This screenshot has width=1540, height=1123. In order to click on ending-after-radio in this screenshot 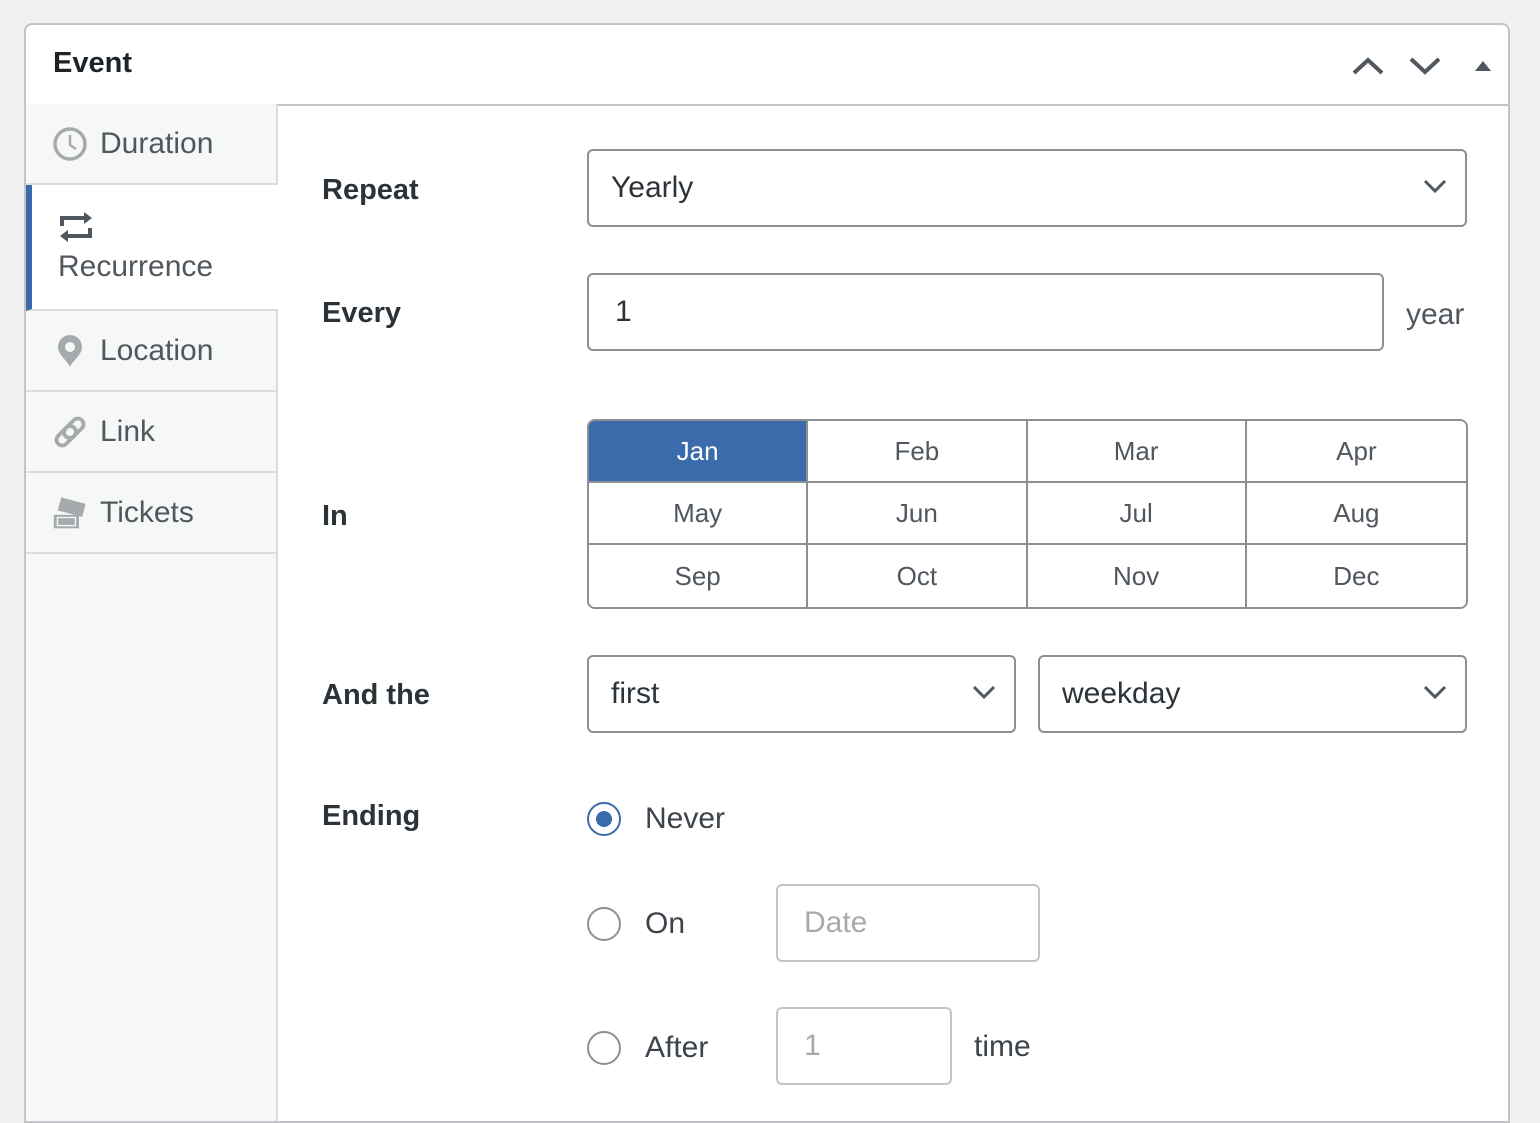, I will do `click(604, 1048)`.